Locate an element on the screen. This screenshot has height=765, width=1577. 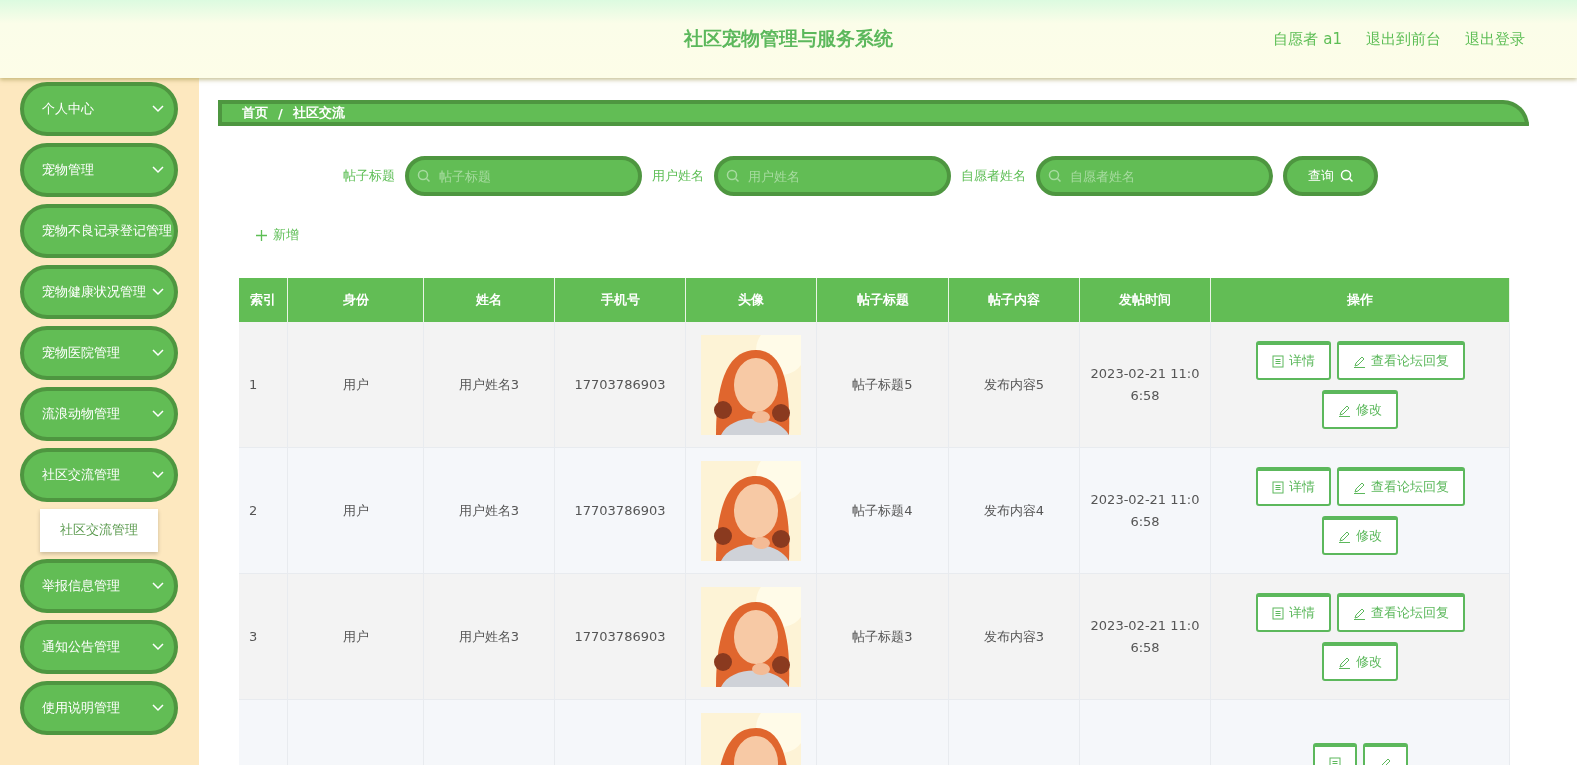
breadcrumb-link: 社区交流 is located at coordinates (318, 113).